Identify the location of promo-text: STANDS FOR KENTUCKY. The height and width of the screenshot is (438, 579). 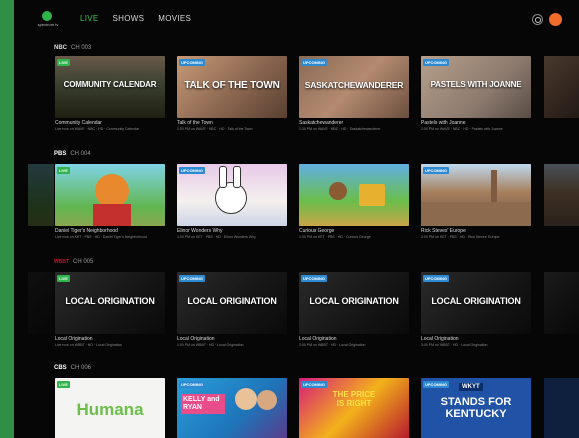
(476, 408).